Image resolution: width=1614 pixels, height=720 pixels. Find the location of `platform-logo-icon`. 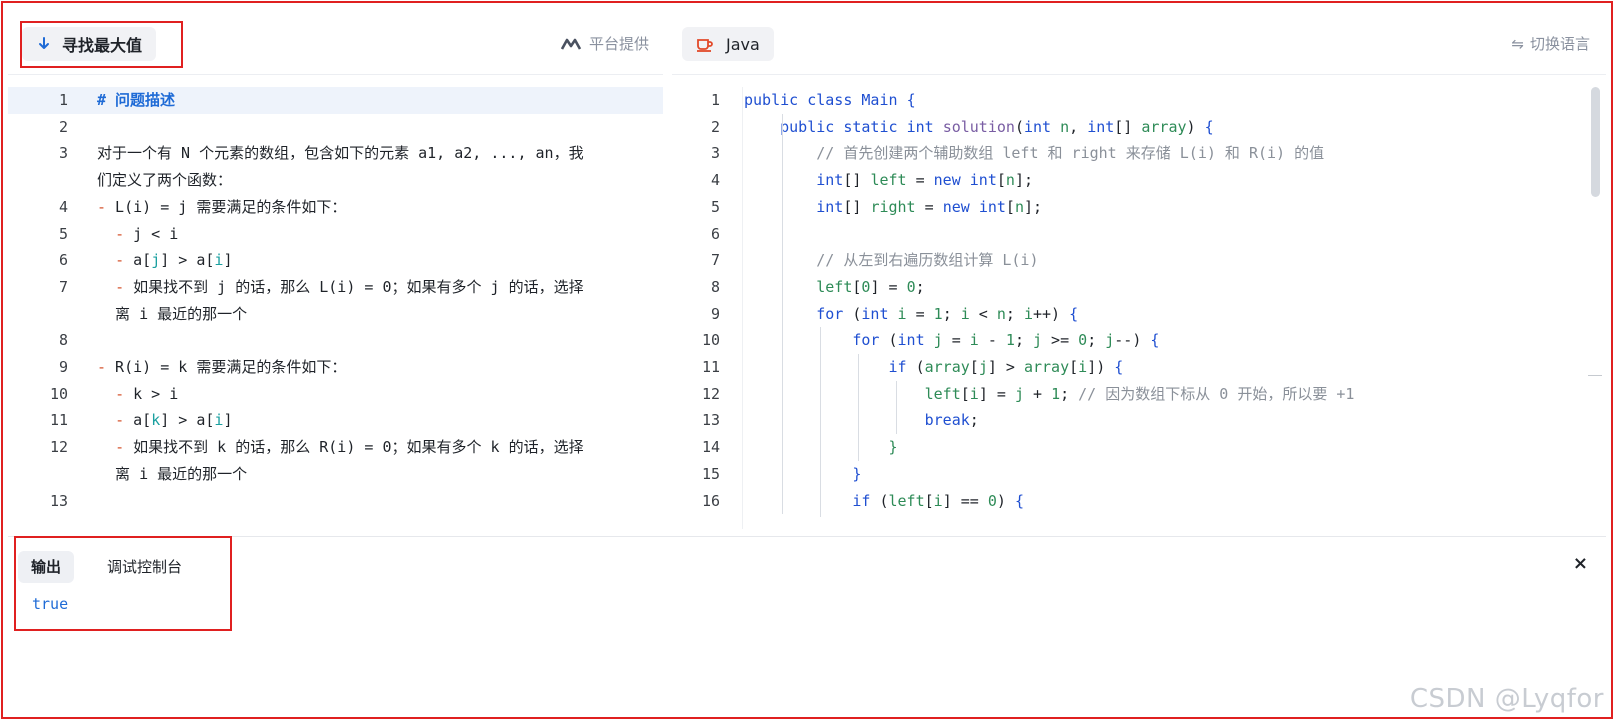

platform-logo-icon is located at coordinates (571, 44).